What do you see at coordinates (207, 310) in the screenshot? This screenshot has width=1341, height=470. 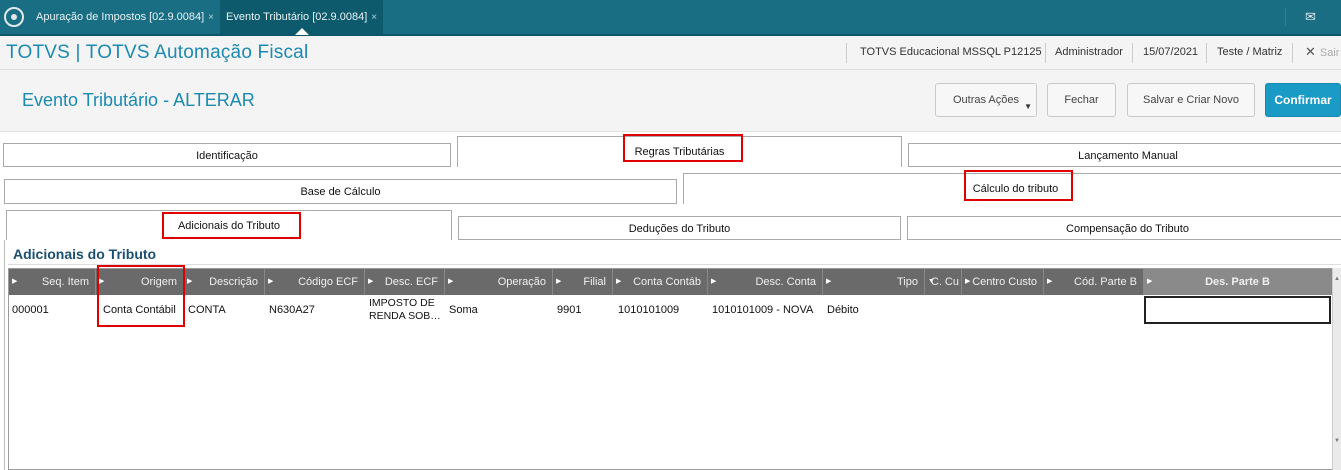 I see `cell-descricao: CONTA` at bounding box center [207, 310].